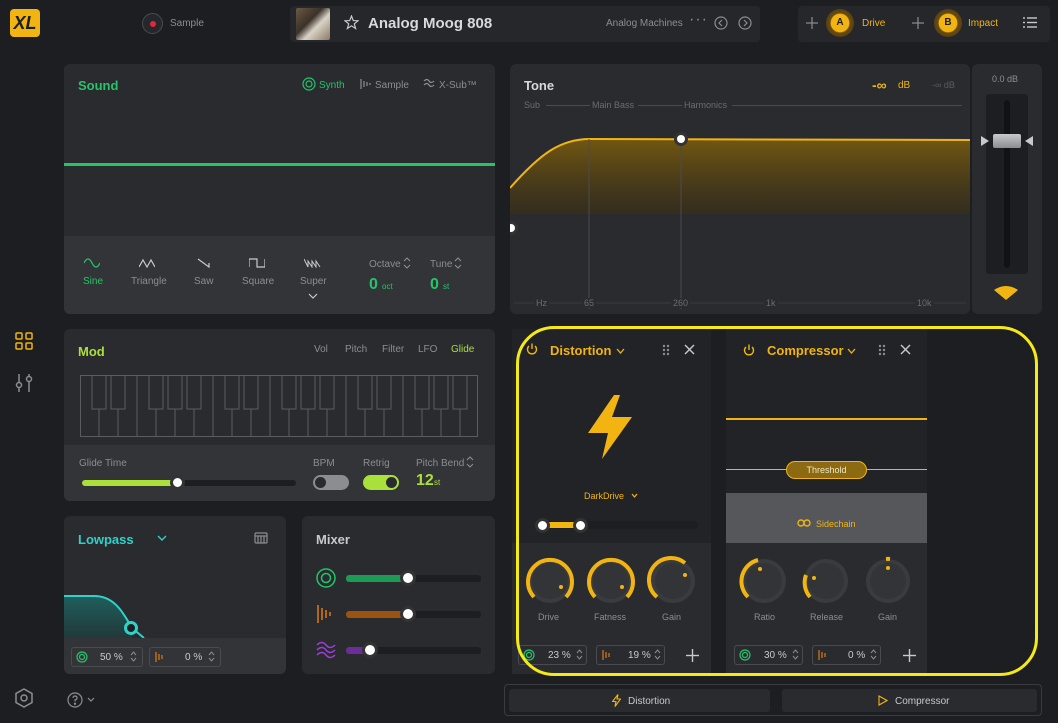 This screenshot has height=723, width=1058. Describe the element at coordinates (644, 23) in the screenshot. I see `preset-category: Analog Machines` at that location.